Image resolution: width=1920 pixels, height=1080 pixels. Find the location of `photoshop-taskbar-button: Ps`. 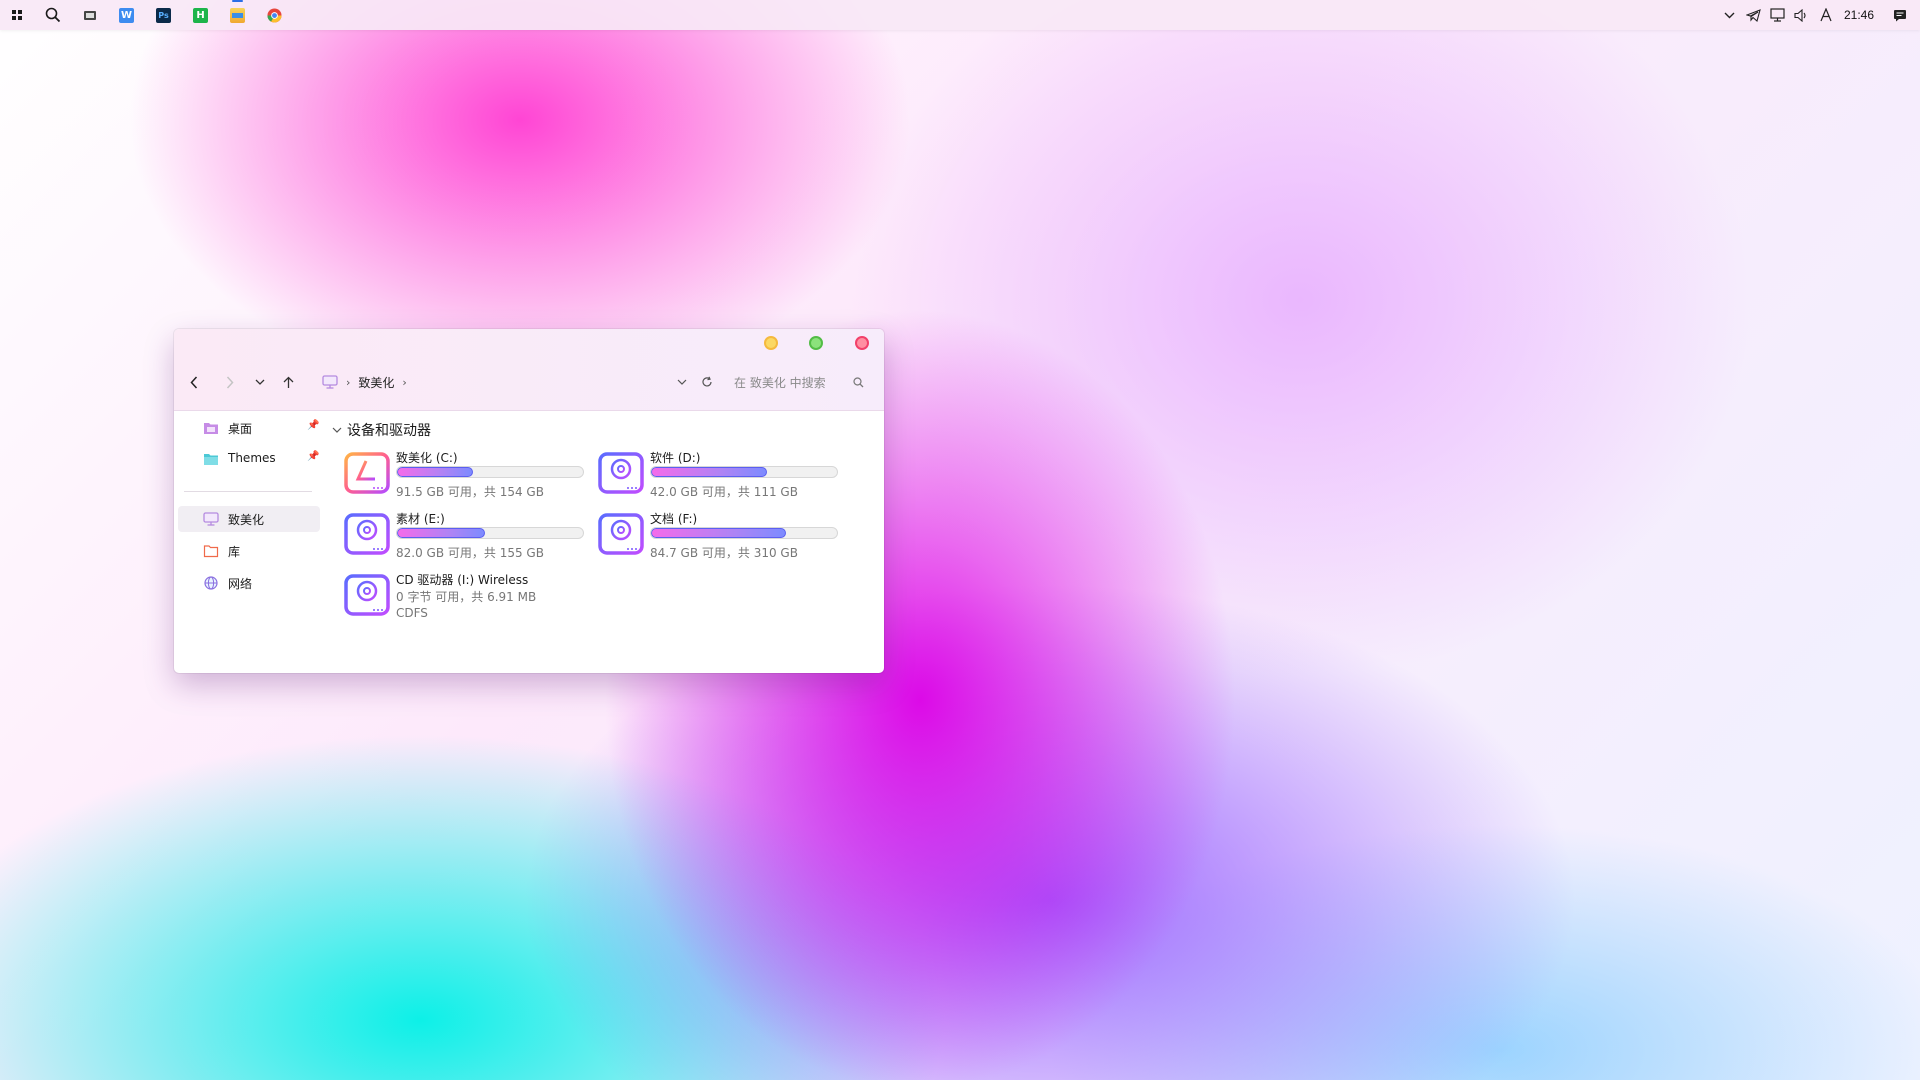

photoshop-taskbar-button: Ps is located at coordinates (163, 15).